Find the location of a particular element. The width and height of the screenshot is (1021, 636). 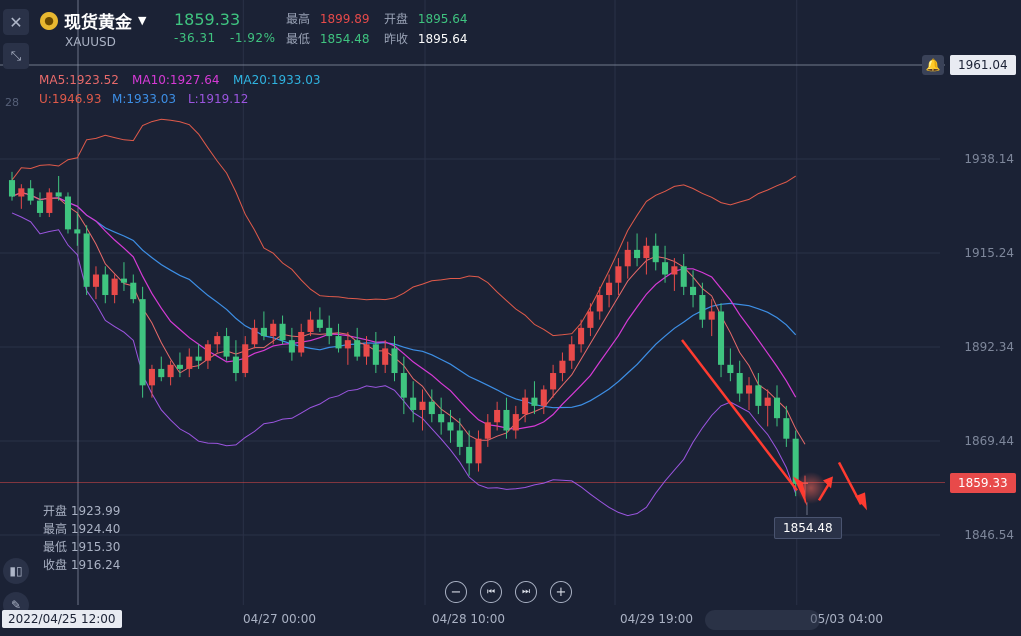

high-stat: 最高 1899.89 is located at coordinates (327, 18).